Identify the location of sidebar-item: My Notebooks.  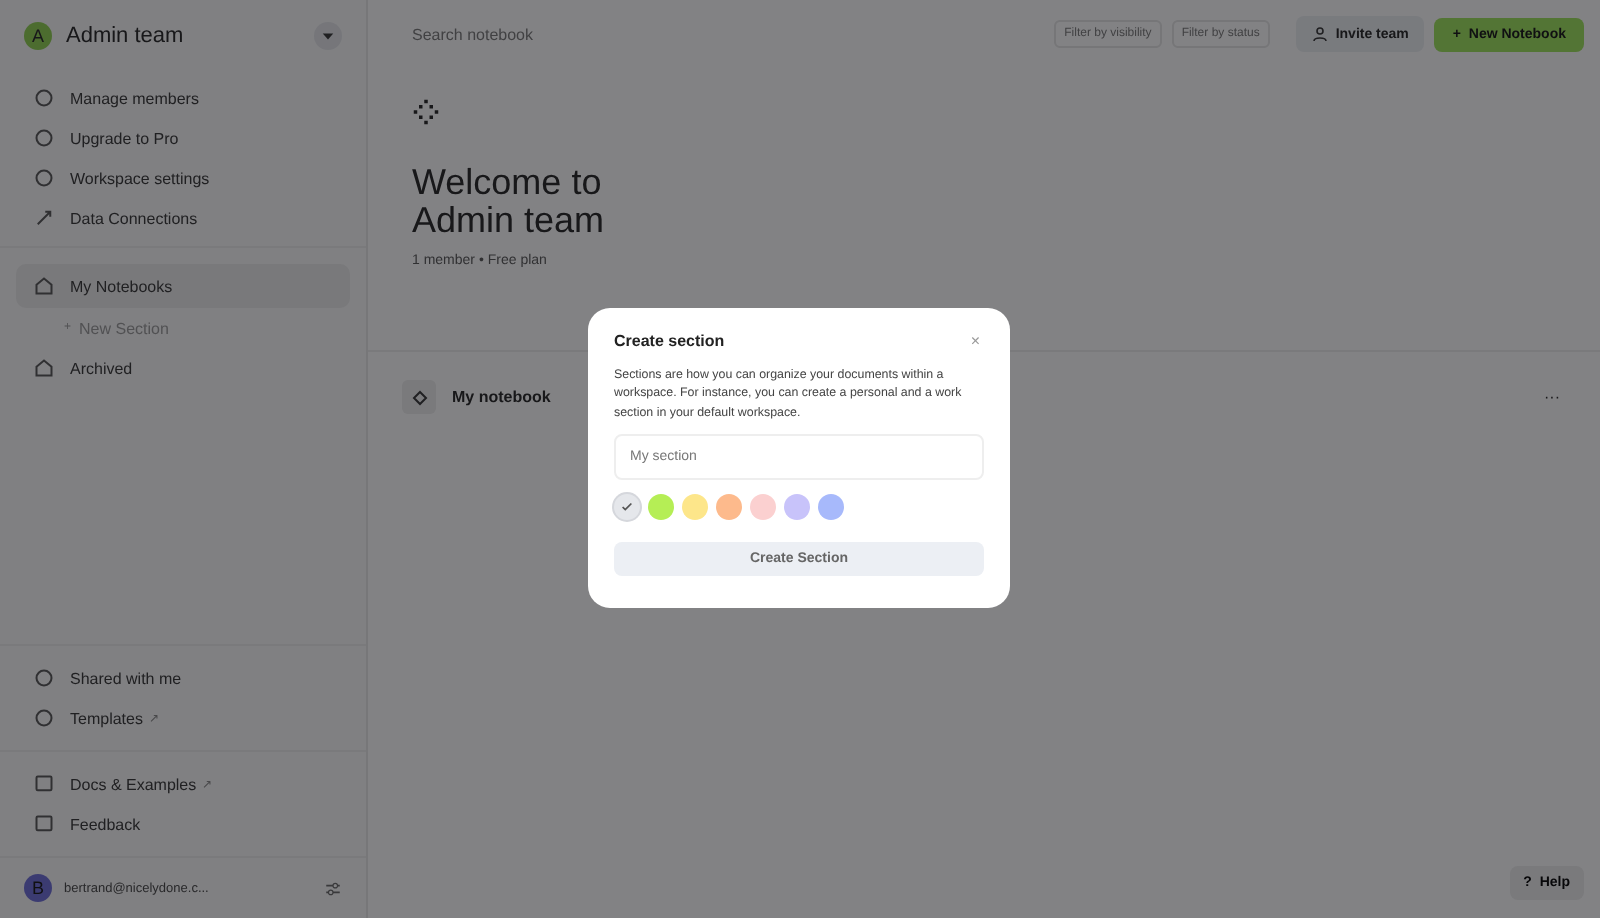
(183, 286).